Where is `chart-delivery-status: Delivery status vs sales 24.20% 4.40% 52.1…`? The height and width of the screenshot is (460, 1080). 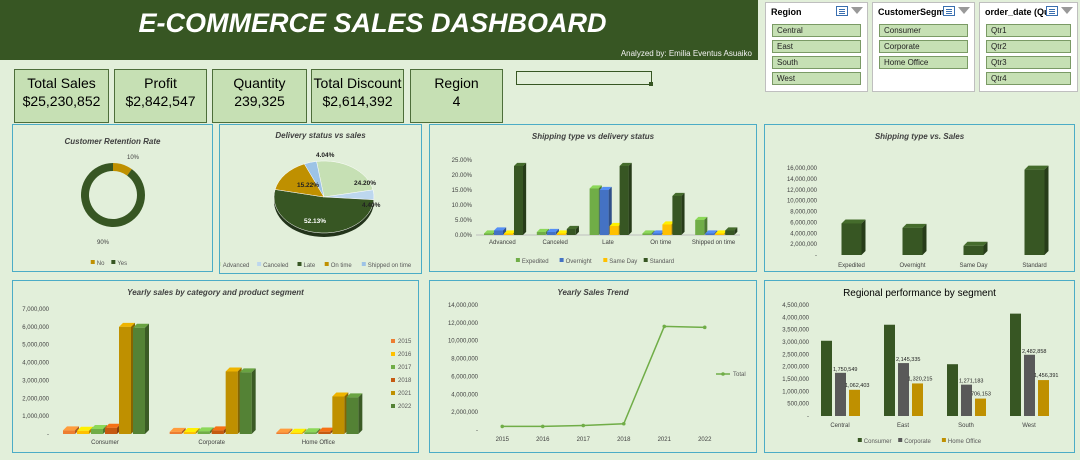
chart-delivery-status: Delivery status vs sales 24.20% 4.40% 52.1… is located at coordinates (320, 199).